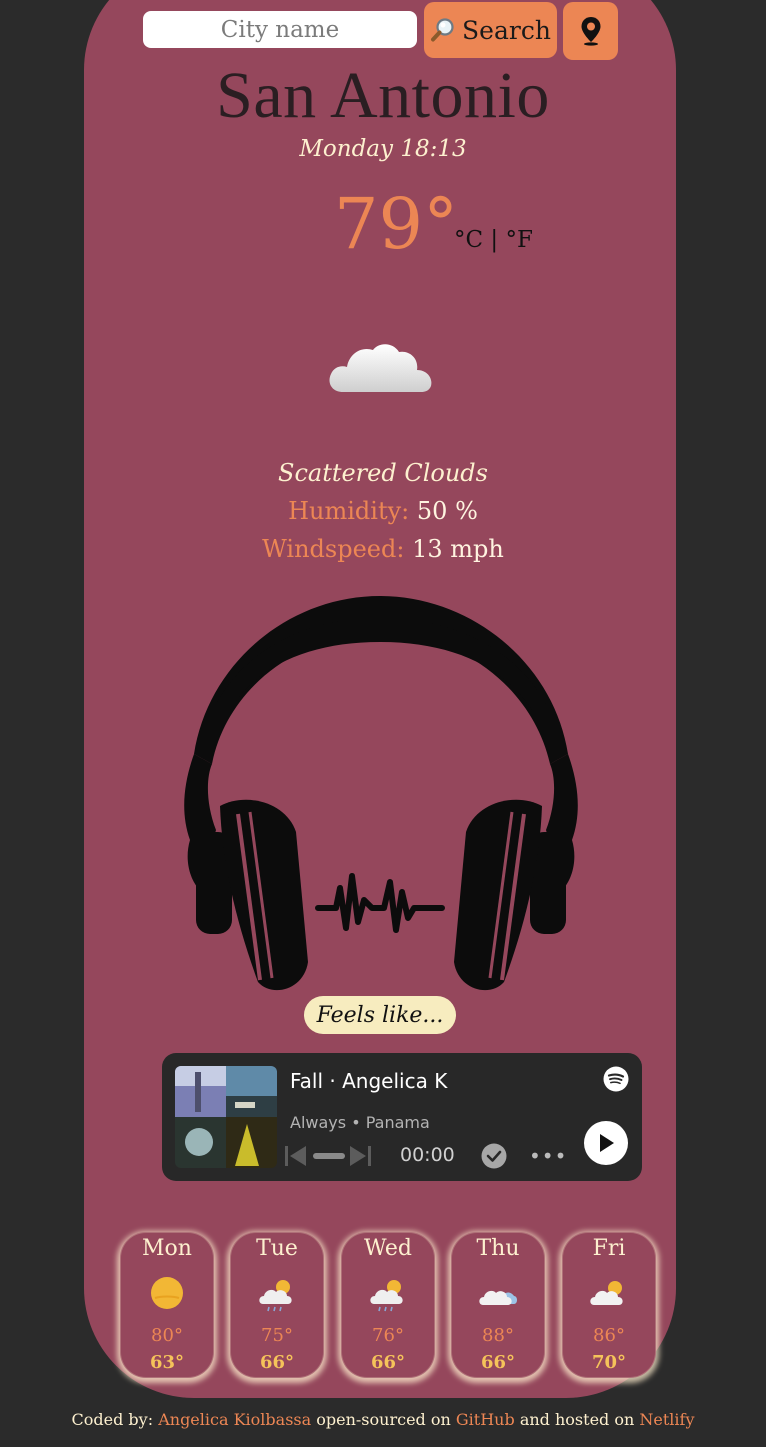 Image resolution: width=766 pixels, height=1447 pixels. What do you see at coordinates (447, 511) in the screenshot?
I see `humidity-value: 50 %` at bounding box center [447, 511].